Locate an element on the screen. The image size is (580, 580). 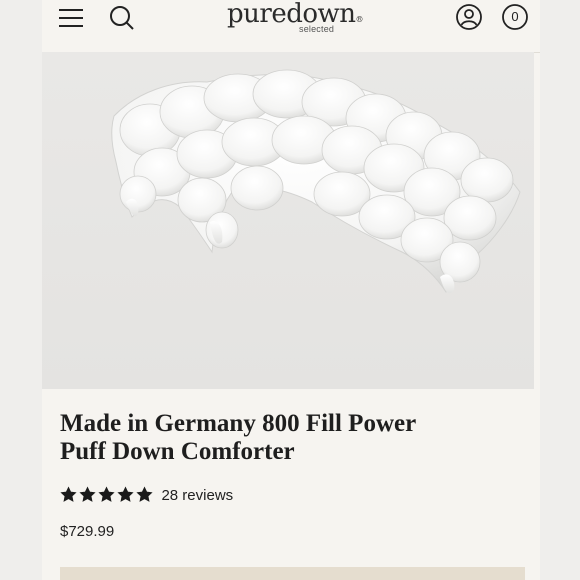
cart-icon: 0 is located at coordinates (515, 17).